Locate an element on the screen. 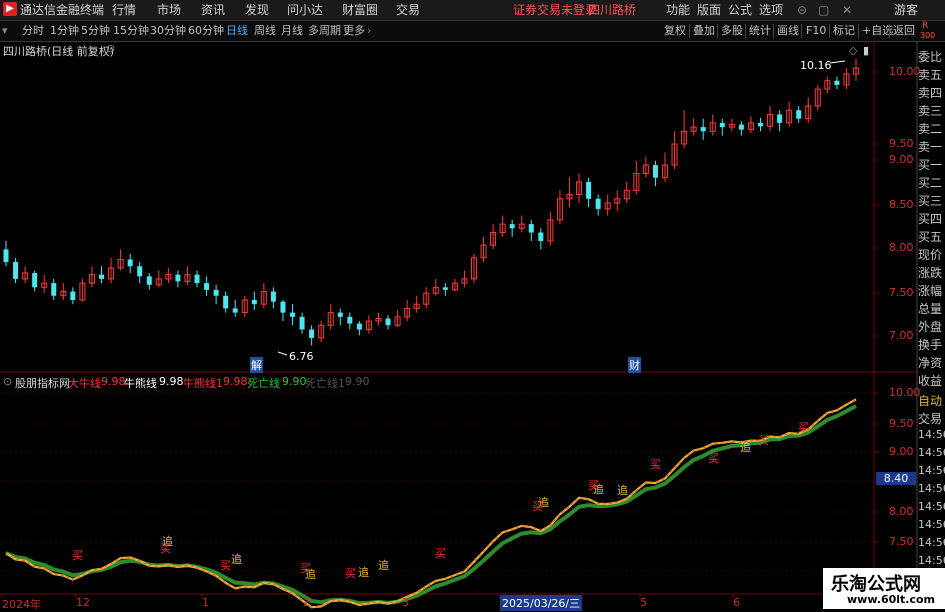 The height and width of the screenshot is (612, 945). line2-name: 牛熊线 is located at coordinates (140, 383).